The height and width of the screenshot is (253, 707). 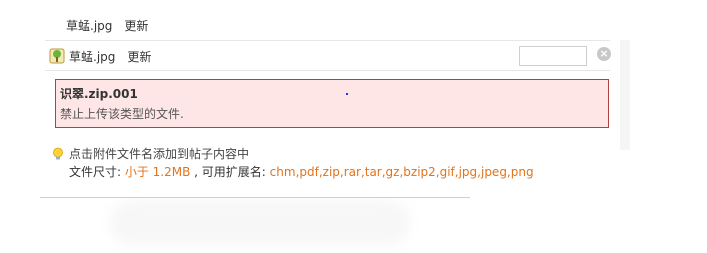 I want to click on image-file-icon, so click(x=57, y=56).